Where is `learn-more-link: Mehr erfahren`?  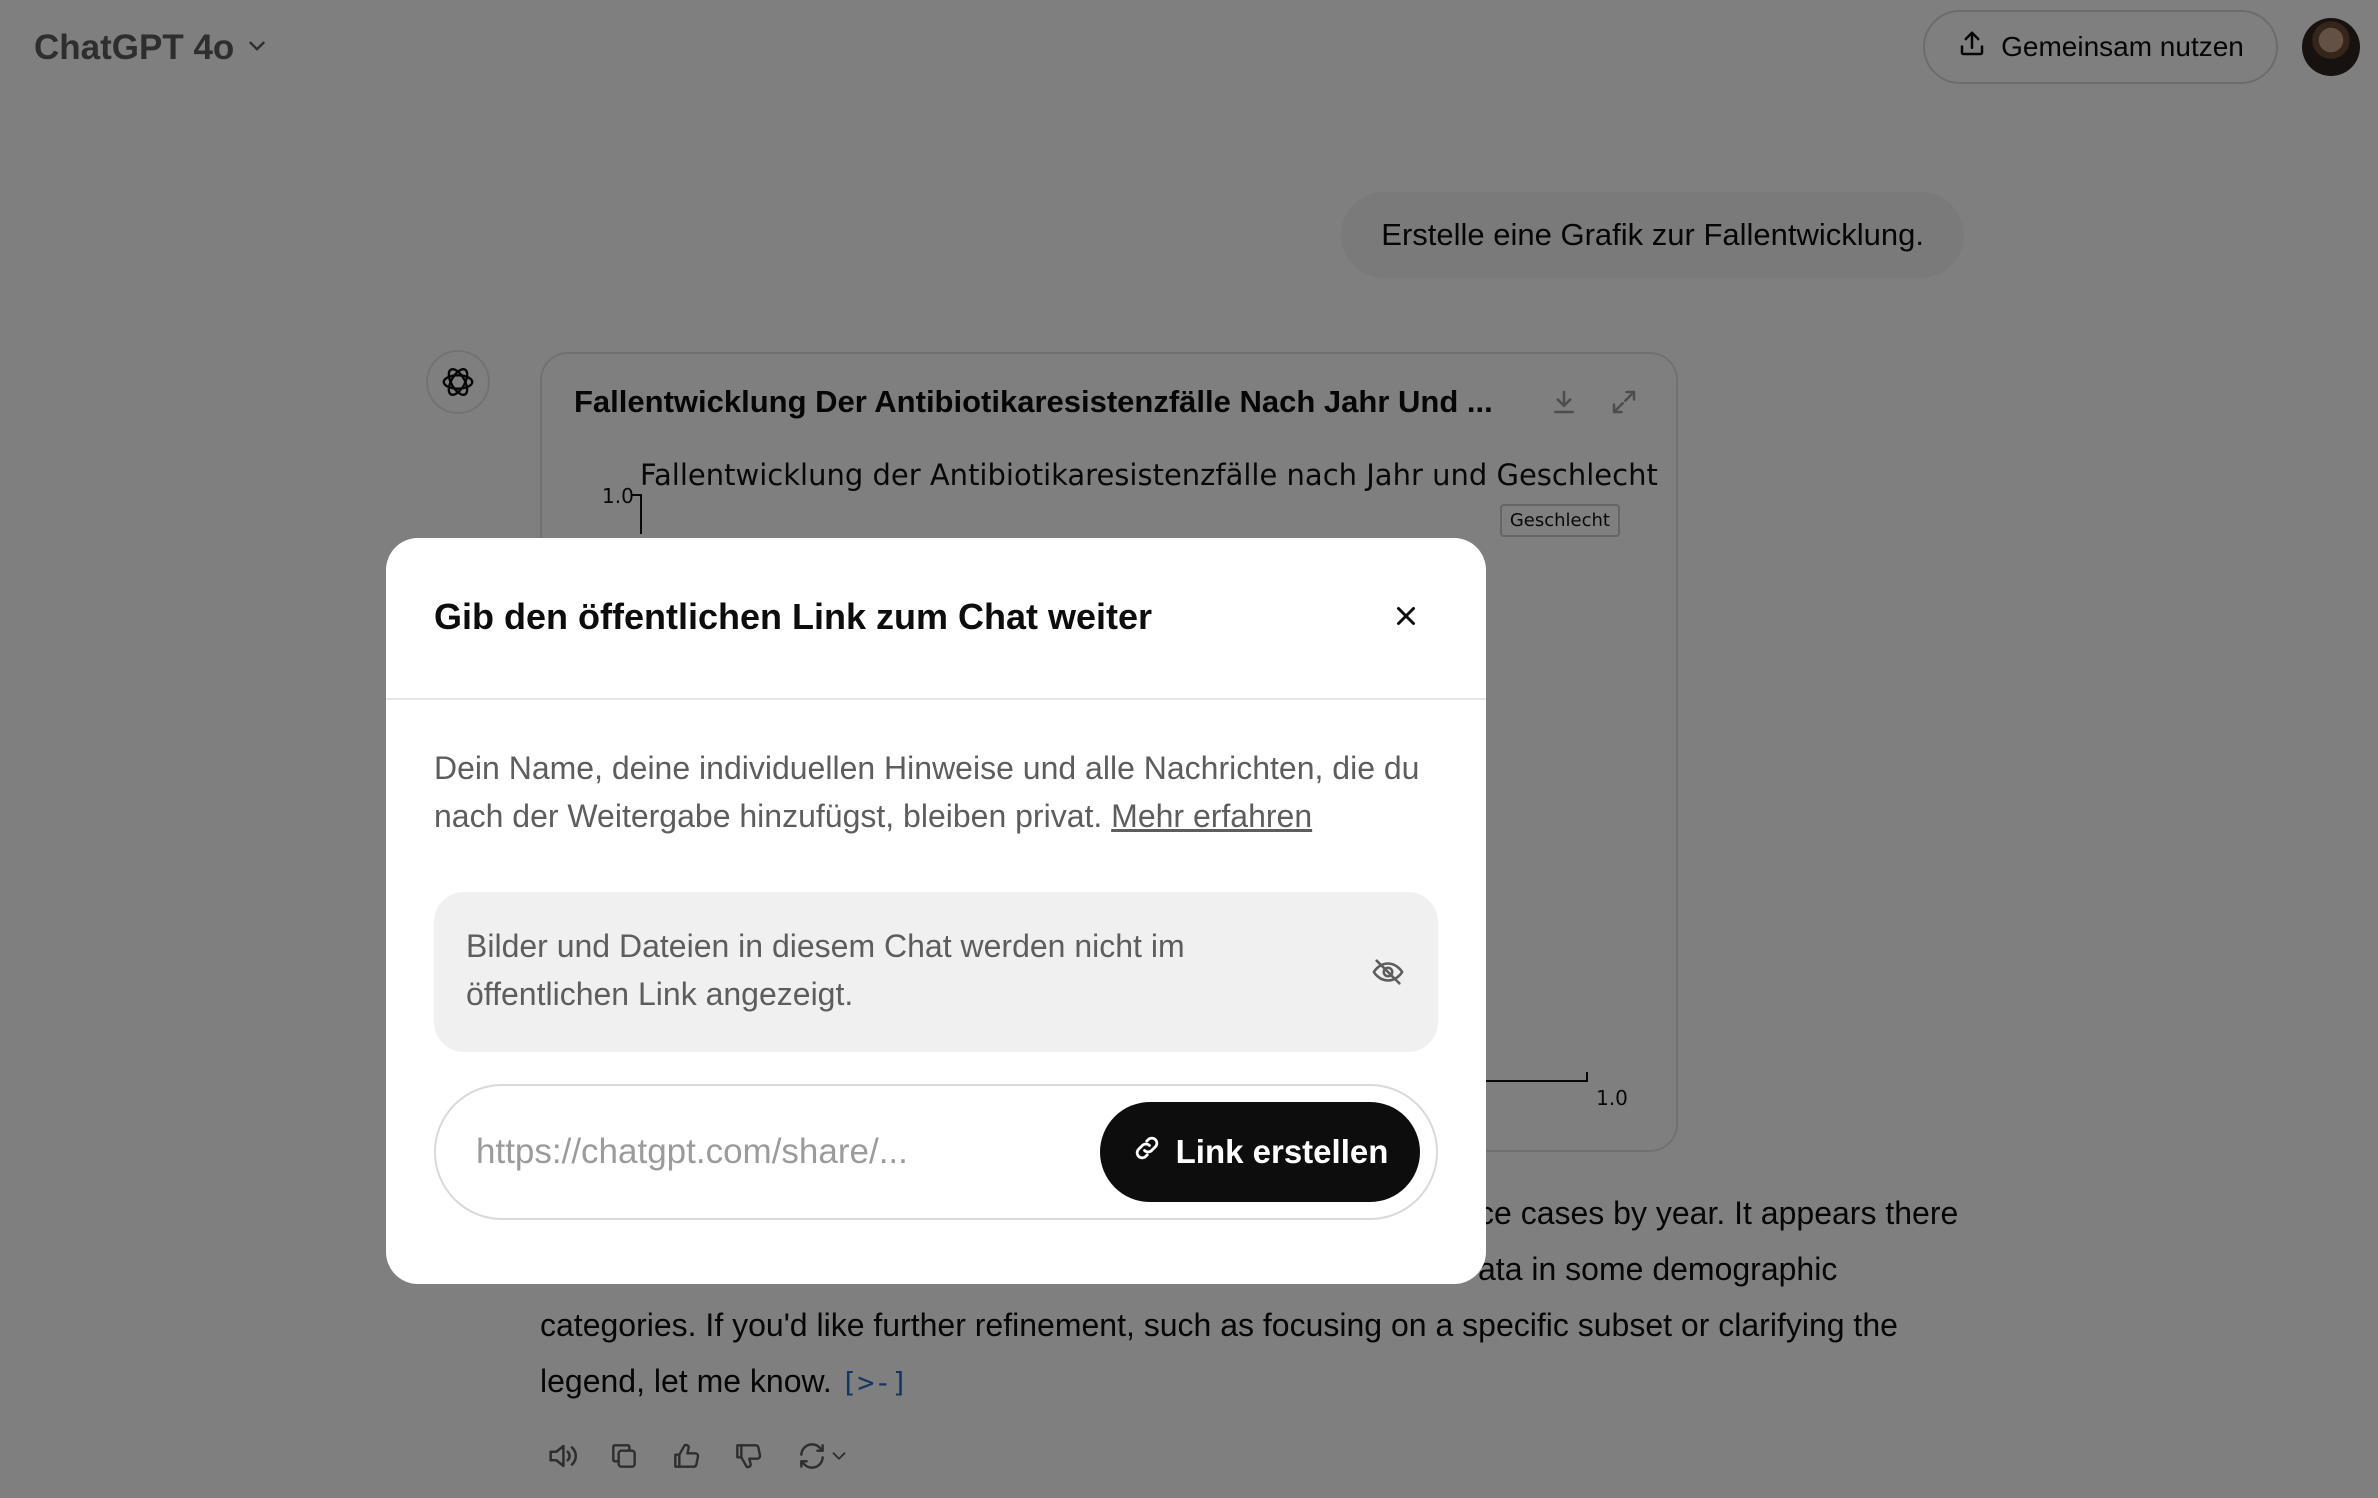 learn-more-link: Mehr erfahren is located at coordinates (1211, 816).